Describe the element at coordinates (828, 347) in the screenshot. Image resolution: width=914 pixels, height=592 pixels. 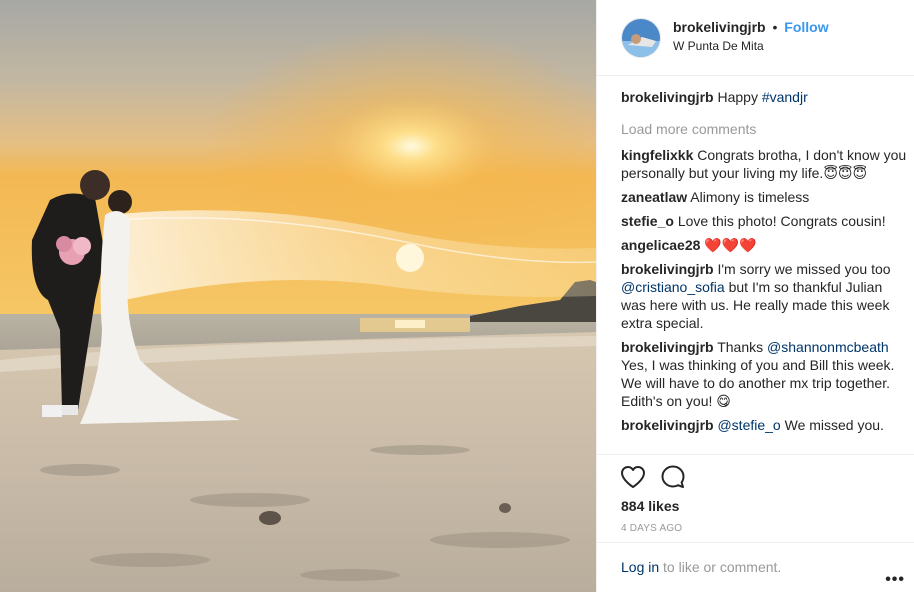
I see `comment-mention: @shannonmcbeath` at that location.